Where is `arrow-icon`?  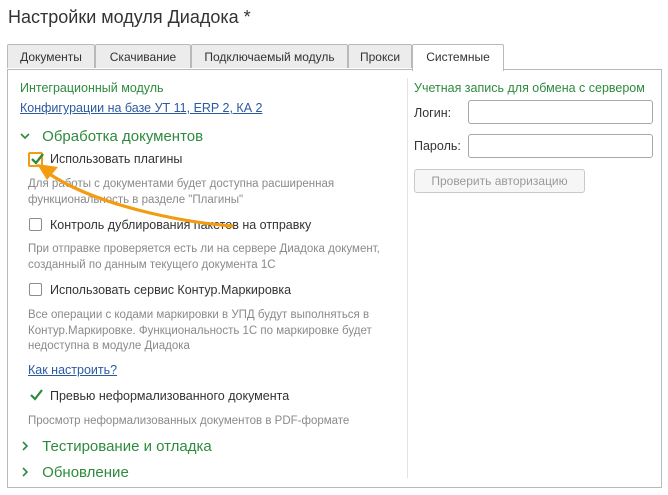
arrow-icon is located at coordinates (135, 196).